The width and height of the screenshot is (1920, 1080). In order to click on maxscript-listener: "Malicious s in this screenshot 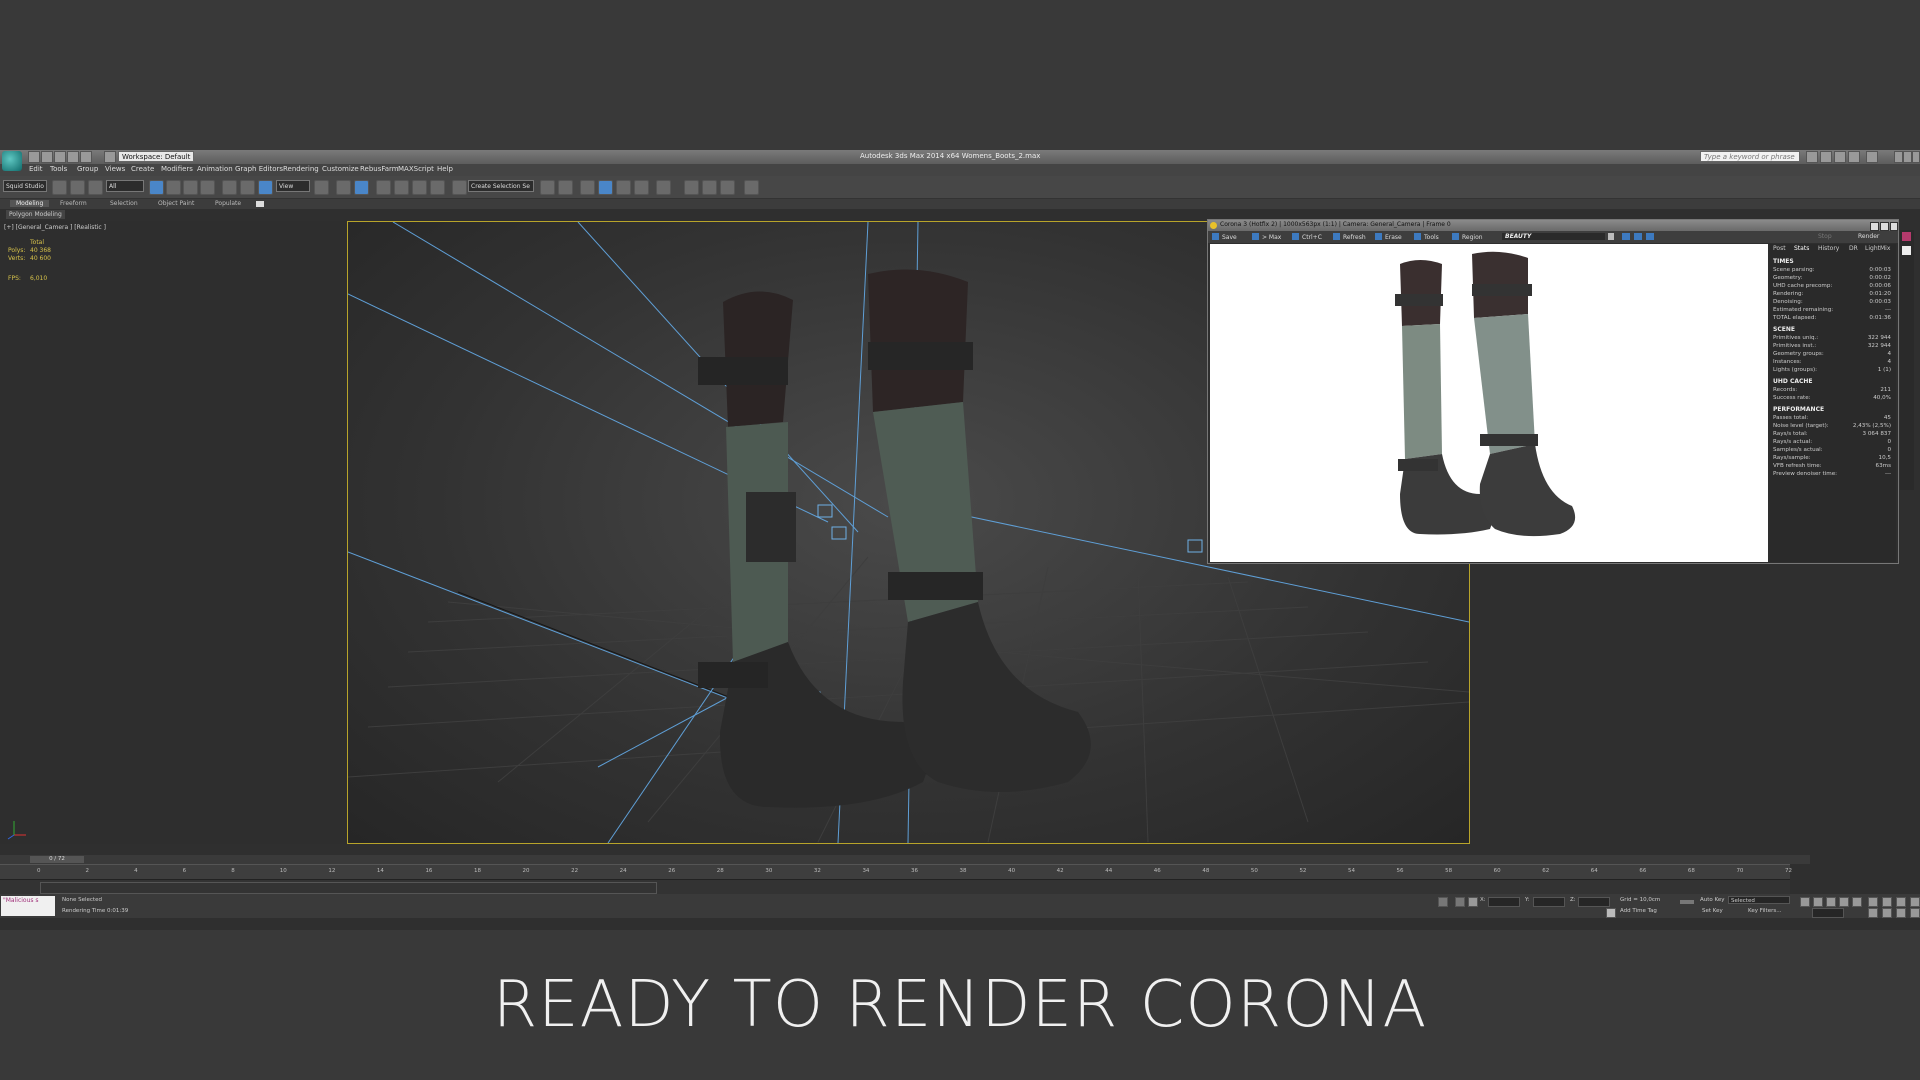, I will do `click(28, 906)`.